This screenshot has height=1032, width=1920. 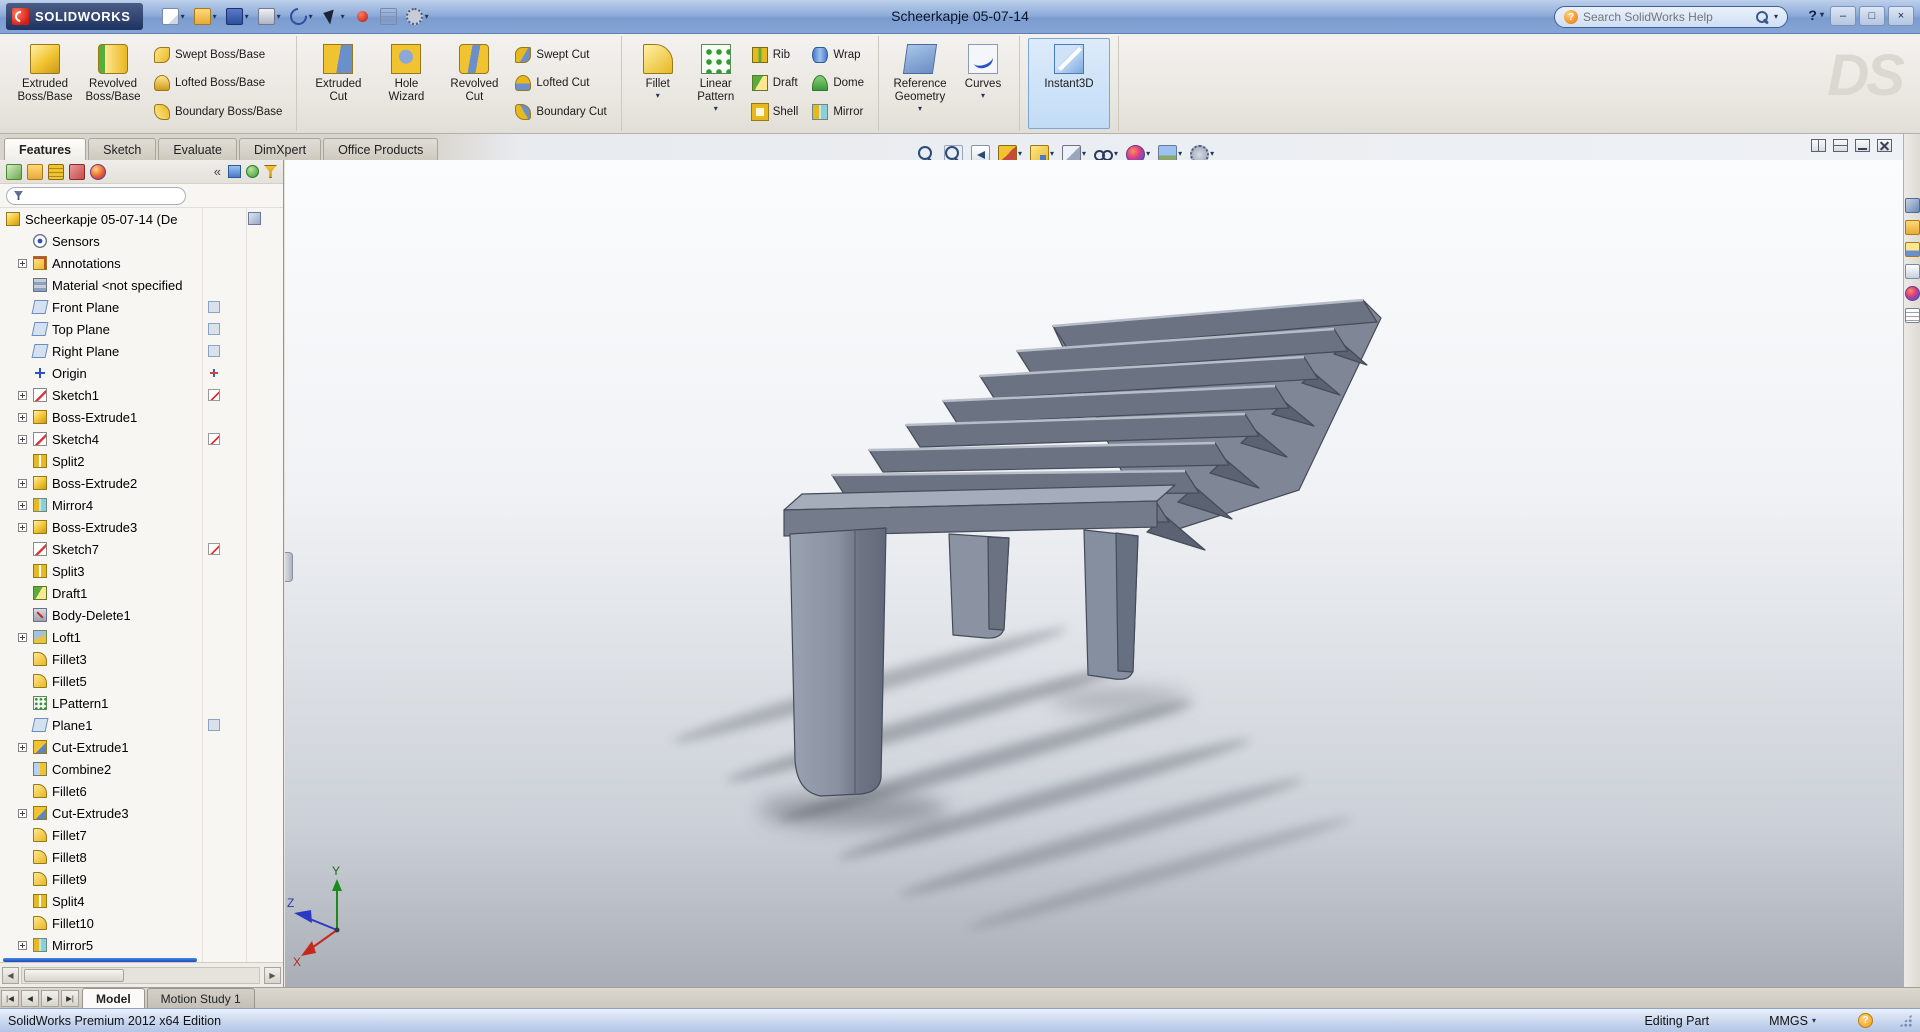 What do you see at coordinates (1912, 227) in the screenshot?
I see `design-library-icon` at bounding box center [1912, 227].